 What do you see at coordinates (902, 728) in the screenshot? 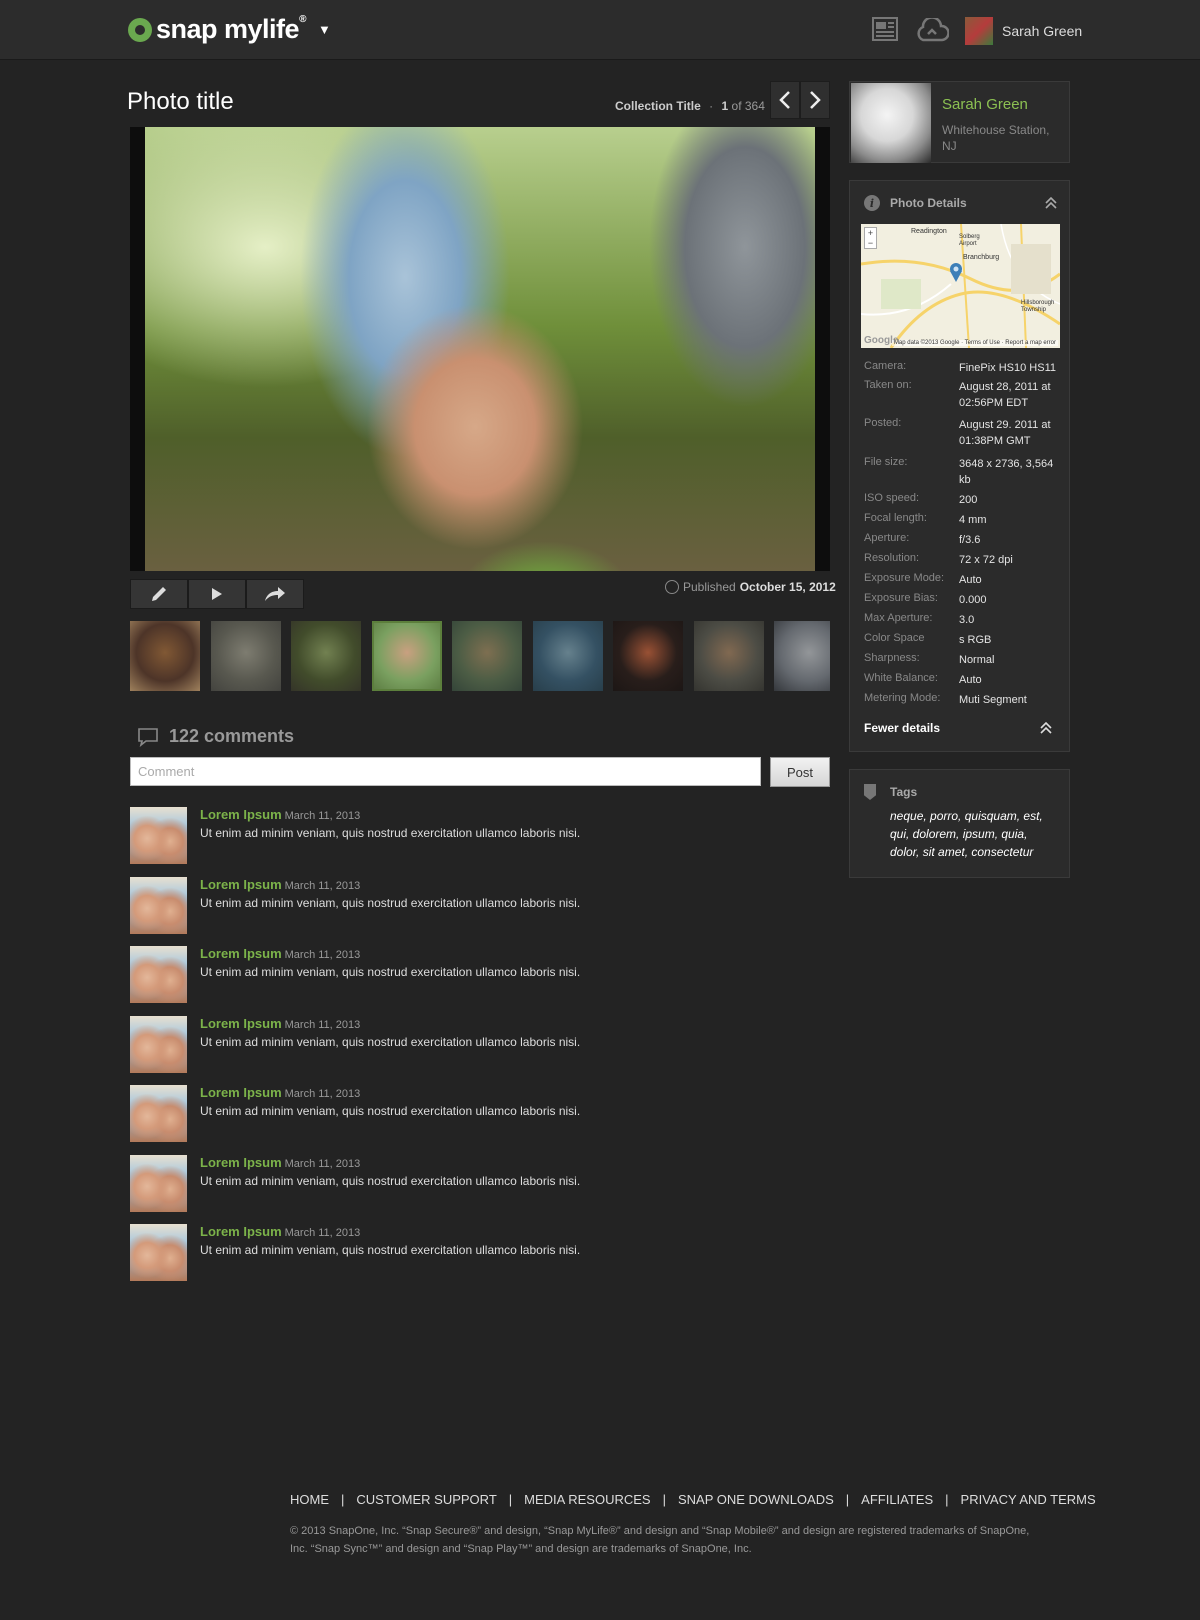
I see `fewer-details-link: Fewer details` at bounding box center [902, 728].